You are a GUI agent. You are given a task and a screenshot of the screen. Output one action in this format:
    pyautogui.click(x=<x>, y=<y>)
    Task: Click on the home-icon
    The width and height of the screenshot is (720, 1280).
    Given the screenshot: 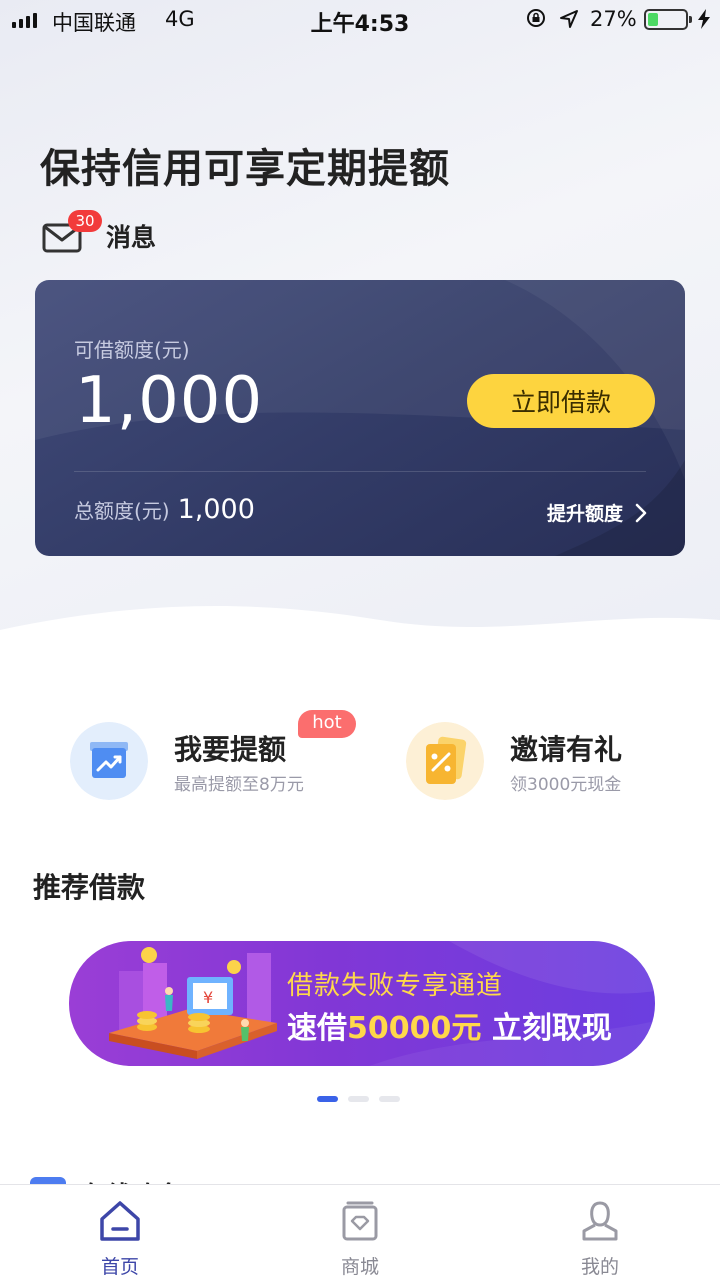 What is the action you would take?
    pyautogui.click(x=120, y=1221)
    